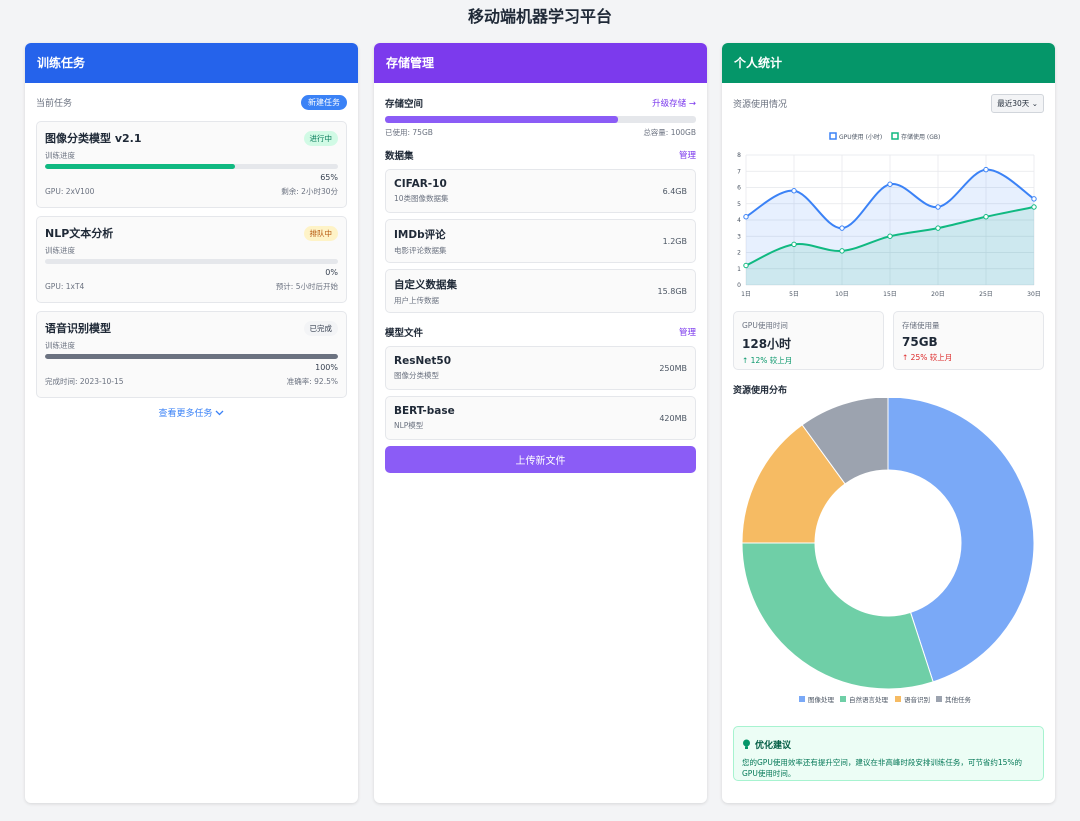 This screenshot has height=821, width=1080. Describe the element at coordinates (860, 137) in the screenshot. I see `legend-label: GPU使用 (小时)` at that location.